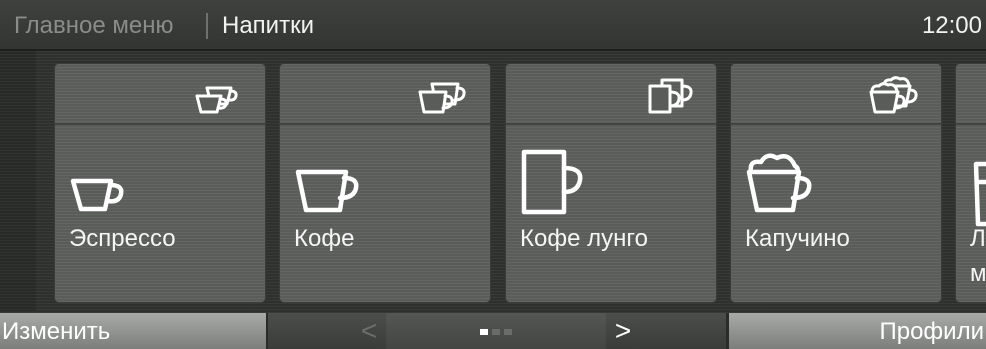 This screenshot has width=986, height=349. What do you see at coordinates (893, 95) in the screenshot?
I see `double-cappuccino-cups-icon` at bounding box center [893, 95].